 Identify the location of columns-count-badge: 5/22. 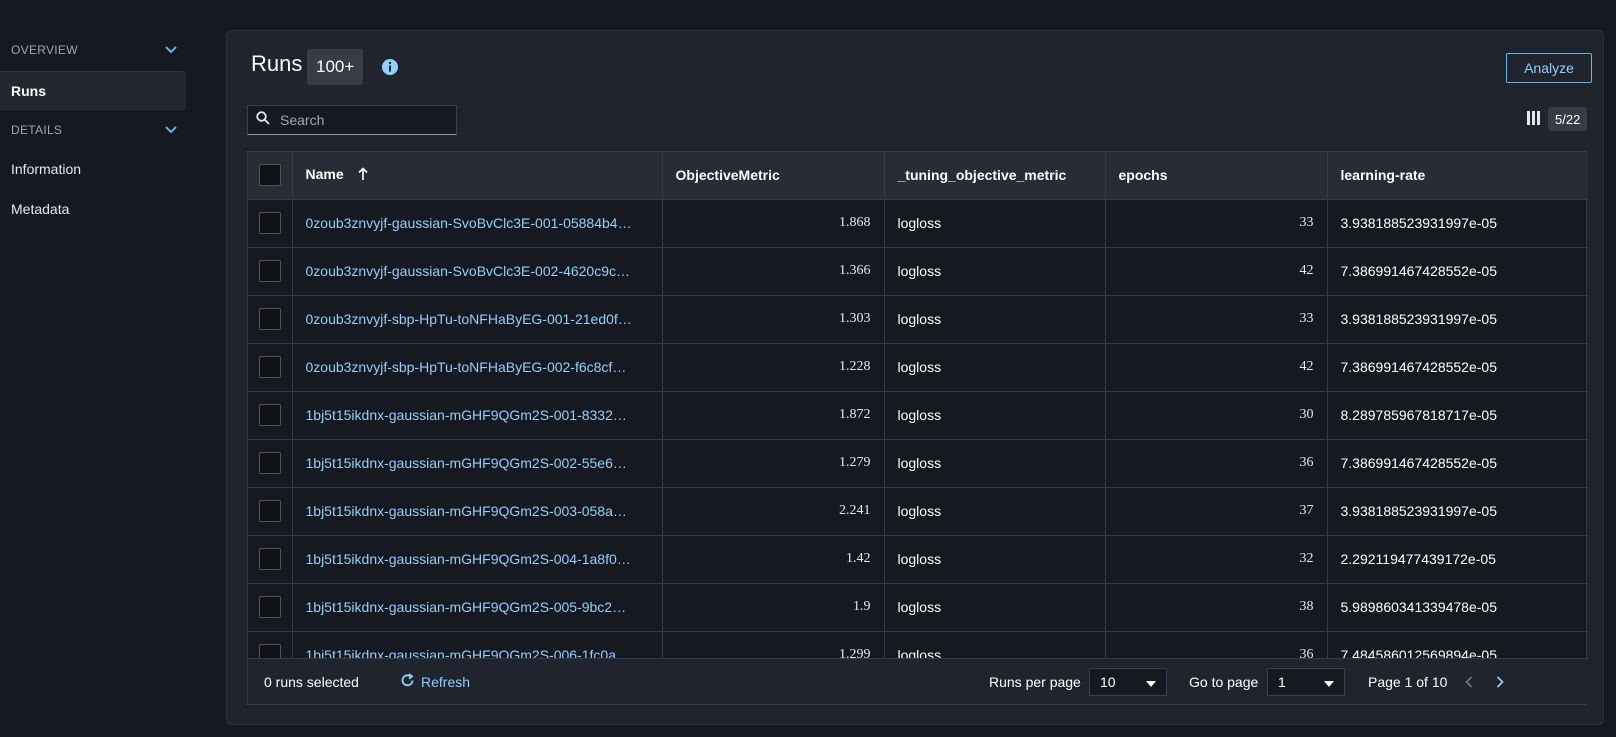
(1568, 119).